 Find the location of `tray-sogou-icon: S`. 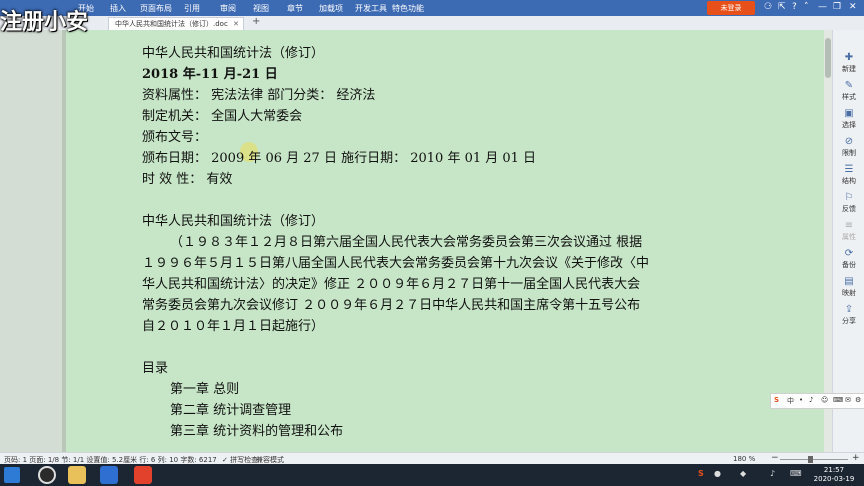

tray-sogou-icon: S is located at coordinates (701, 473).